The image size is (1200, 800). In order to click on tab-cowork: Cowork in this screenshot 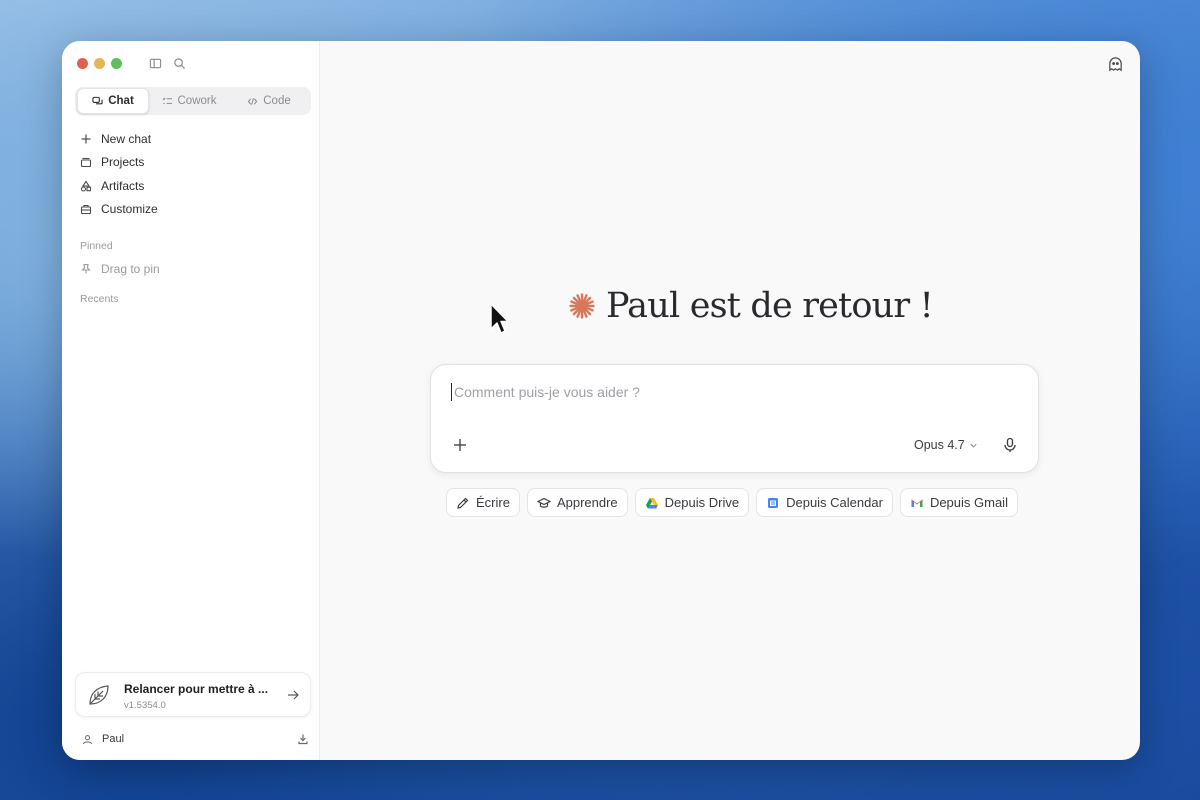, I will do `click(189, 101)`.